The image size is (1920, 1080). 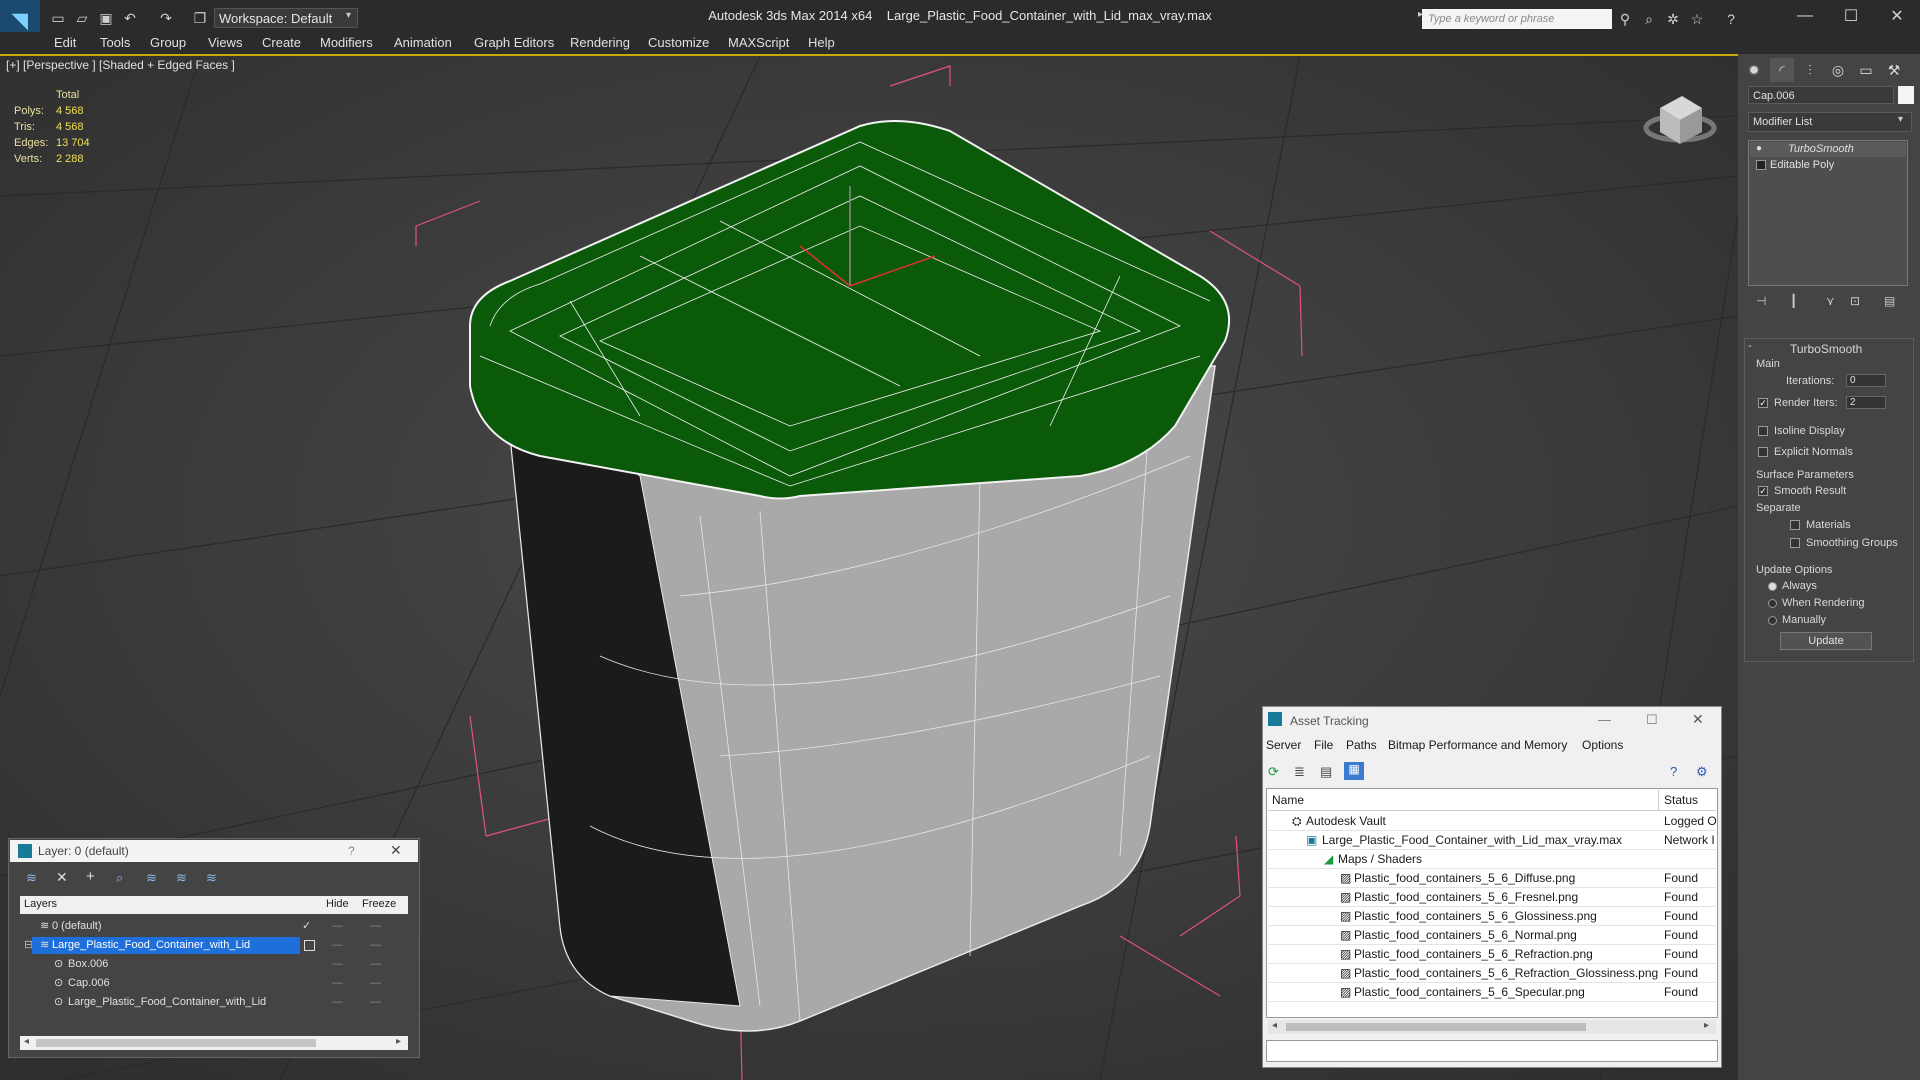 I want to click on new-file-icon: ▭, so click(x=58, y=18).